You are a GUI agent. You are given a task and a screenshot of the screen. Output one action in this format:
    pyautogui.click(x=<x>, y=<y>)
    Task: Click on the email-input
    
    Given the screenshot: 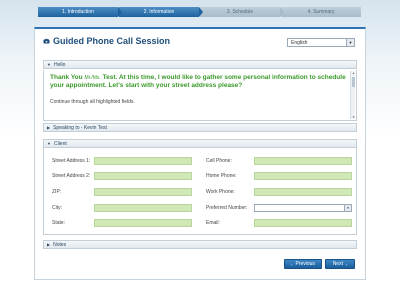 What is the action you would take?
    pyautogui.click(x=303, y=223)
    